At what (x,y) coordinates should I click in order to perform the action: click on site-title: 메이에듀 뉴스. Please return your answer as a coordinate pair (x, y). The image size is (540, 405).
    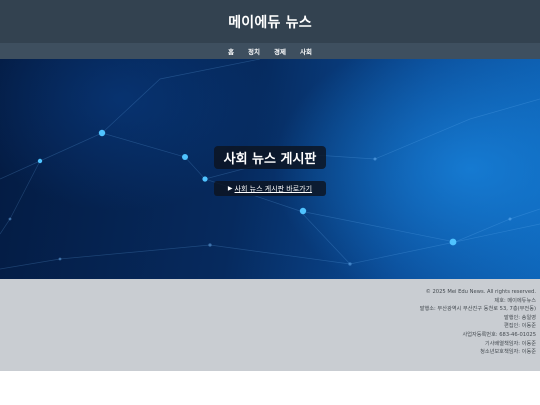
    Looking at the image, I should click on (270, 22).